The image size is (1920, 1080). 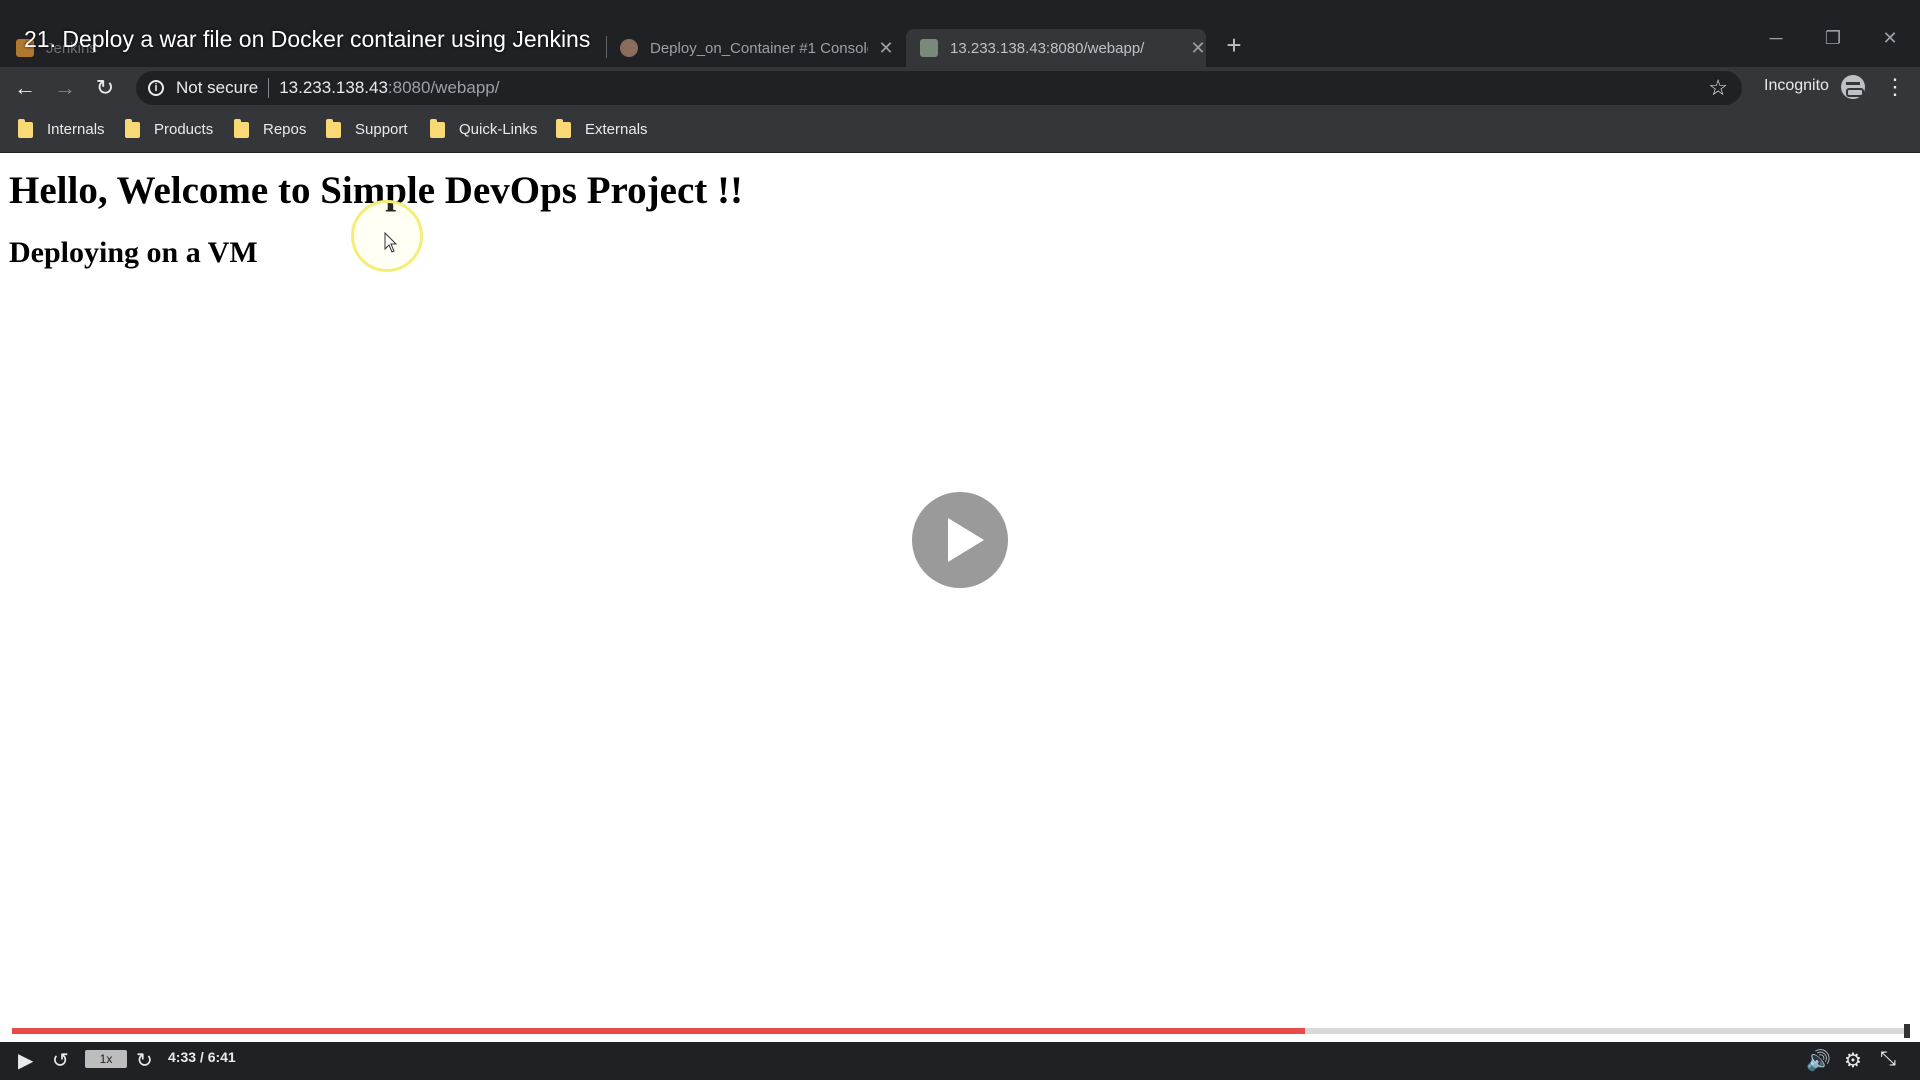 What do you see at coordinates (25, 88) in the screenshot?
I see `back-icon: ←` at bounding box center [25, 88].